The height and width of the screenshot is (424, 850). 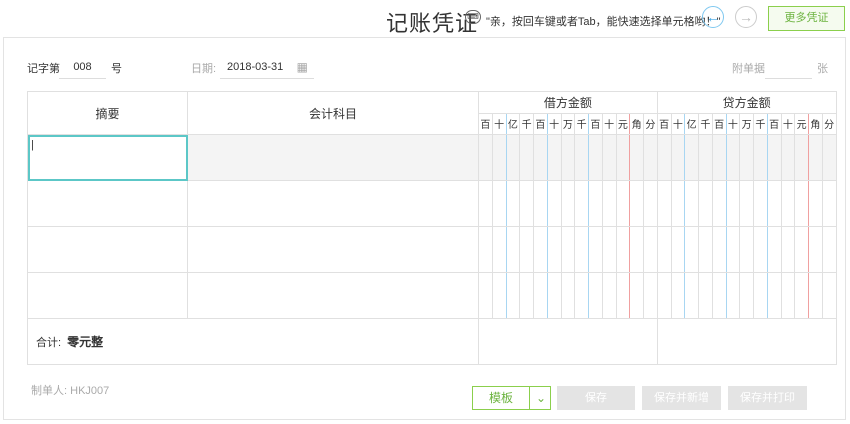 What do you see at coordinates (82, 67) in the screenshot?
I see `voucher-number-field: 008` at bounding box center [82, 67].